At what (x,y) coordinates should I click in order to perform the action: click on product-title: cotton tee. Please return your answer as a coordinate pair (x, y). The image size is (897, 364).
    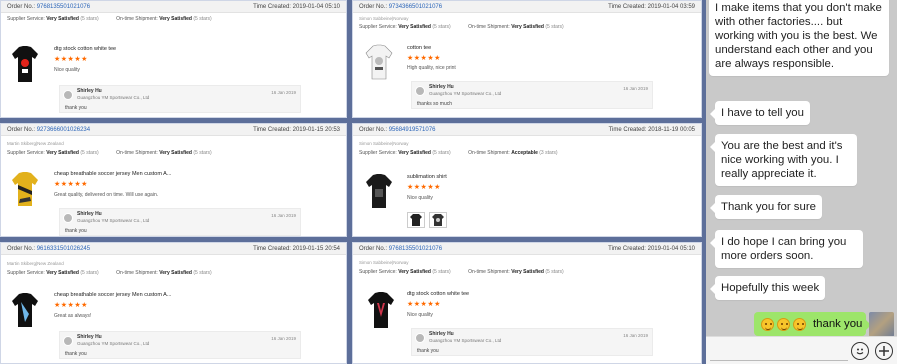
    Looking at the image, I should click on (419, 48).